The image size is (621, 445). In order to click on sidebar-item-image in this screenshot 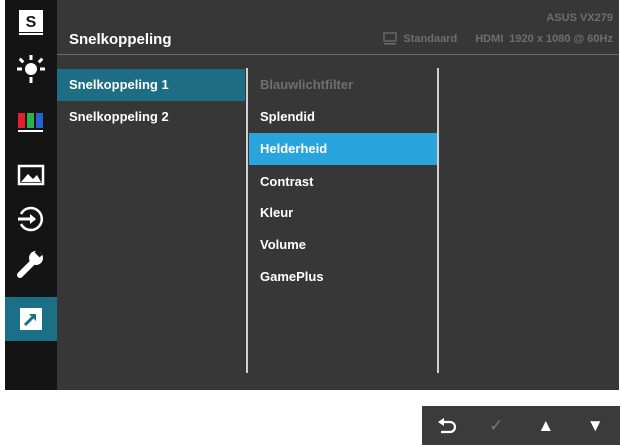, I will do `click(31, 175)`.